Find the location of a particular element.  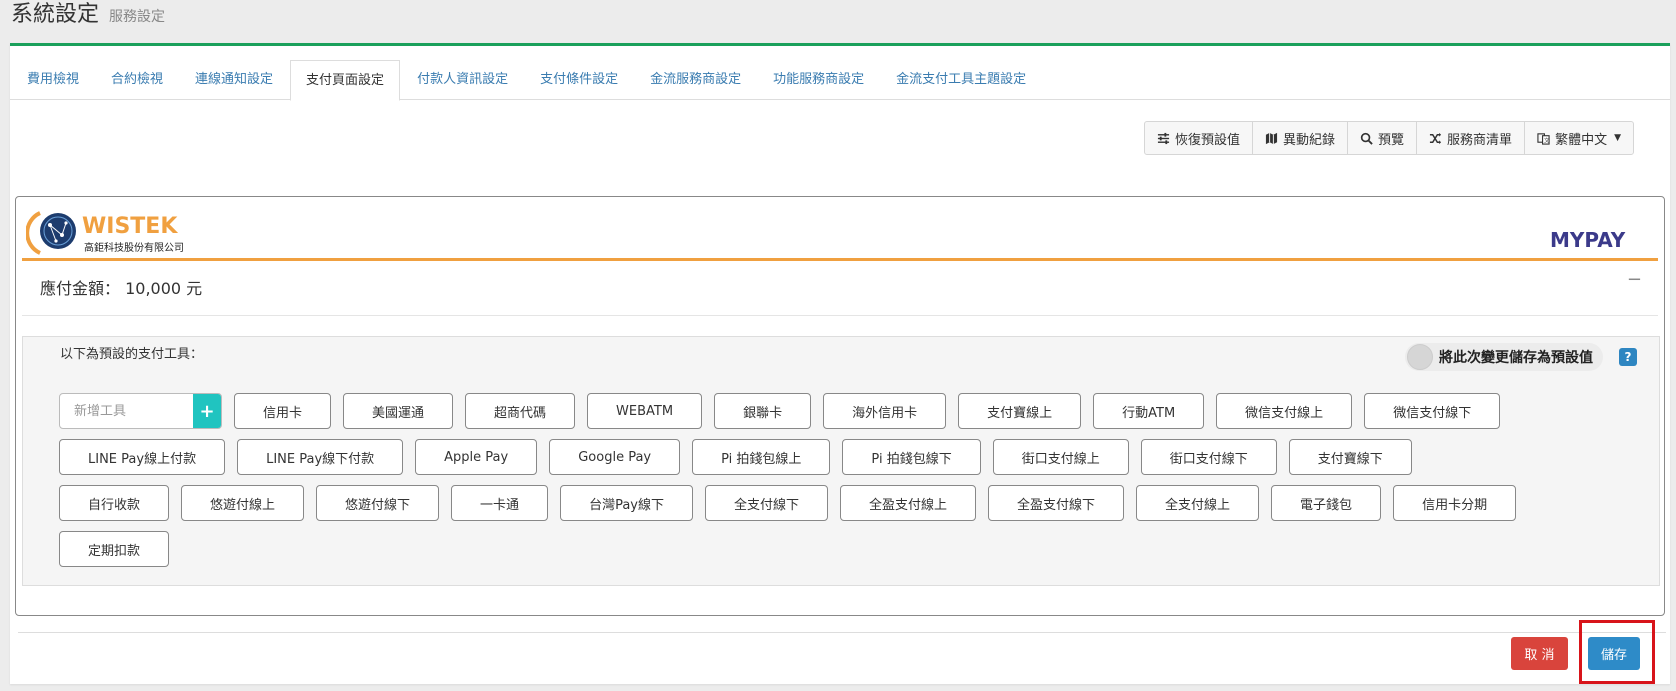

divider is located at coordinates (840, 315).